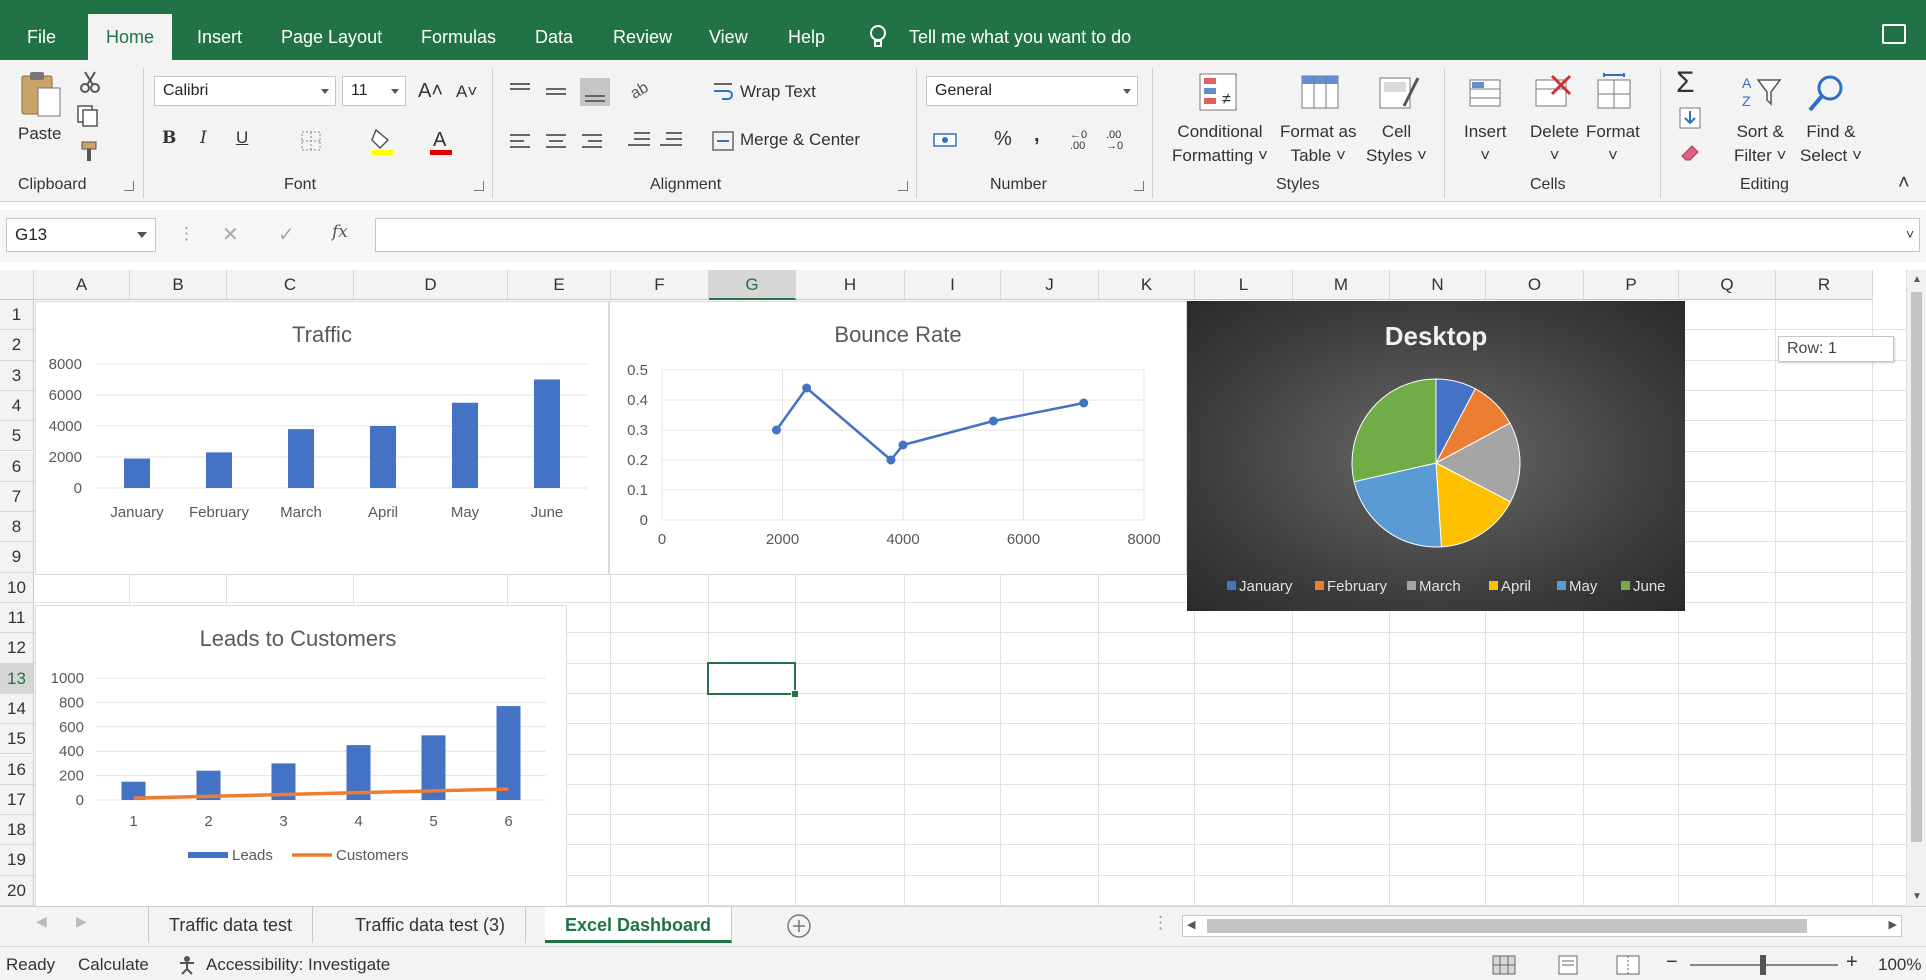  I want to click on italic-button: I, so click(203, 138).